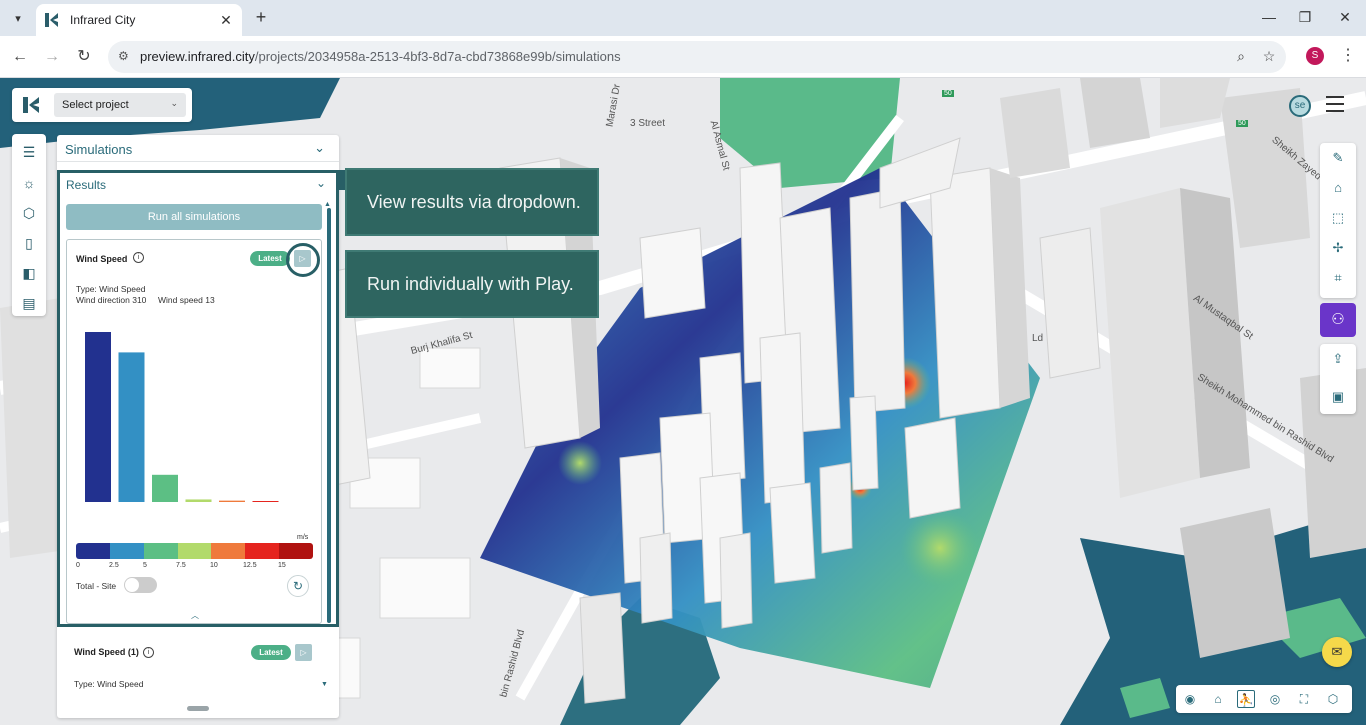 This screenshot has width=1366, height=725. Describe the element at coordinates (96, 586) in the screenshot. I see `toggle-label: Total - Site` at that location.